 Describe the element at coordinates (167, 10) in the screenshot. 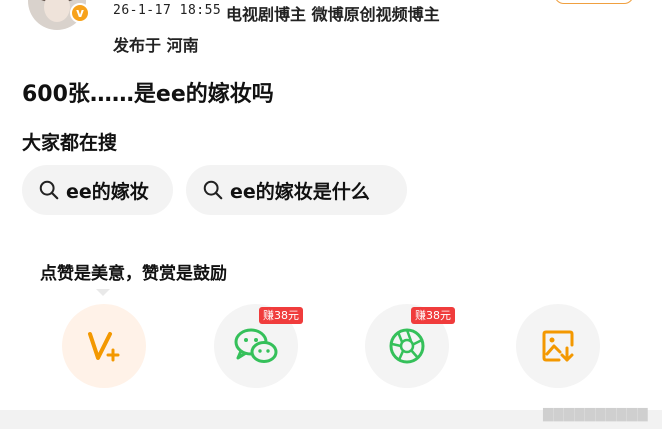

I see `post-timestamp: 26-1-17 18:55` at that location.